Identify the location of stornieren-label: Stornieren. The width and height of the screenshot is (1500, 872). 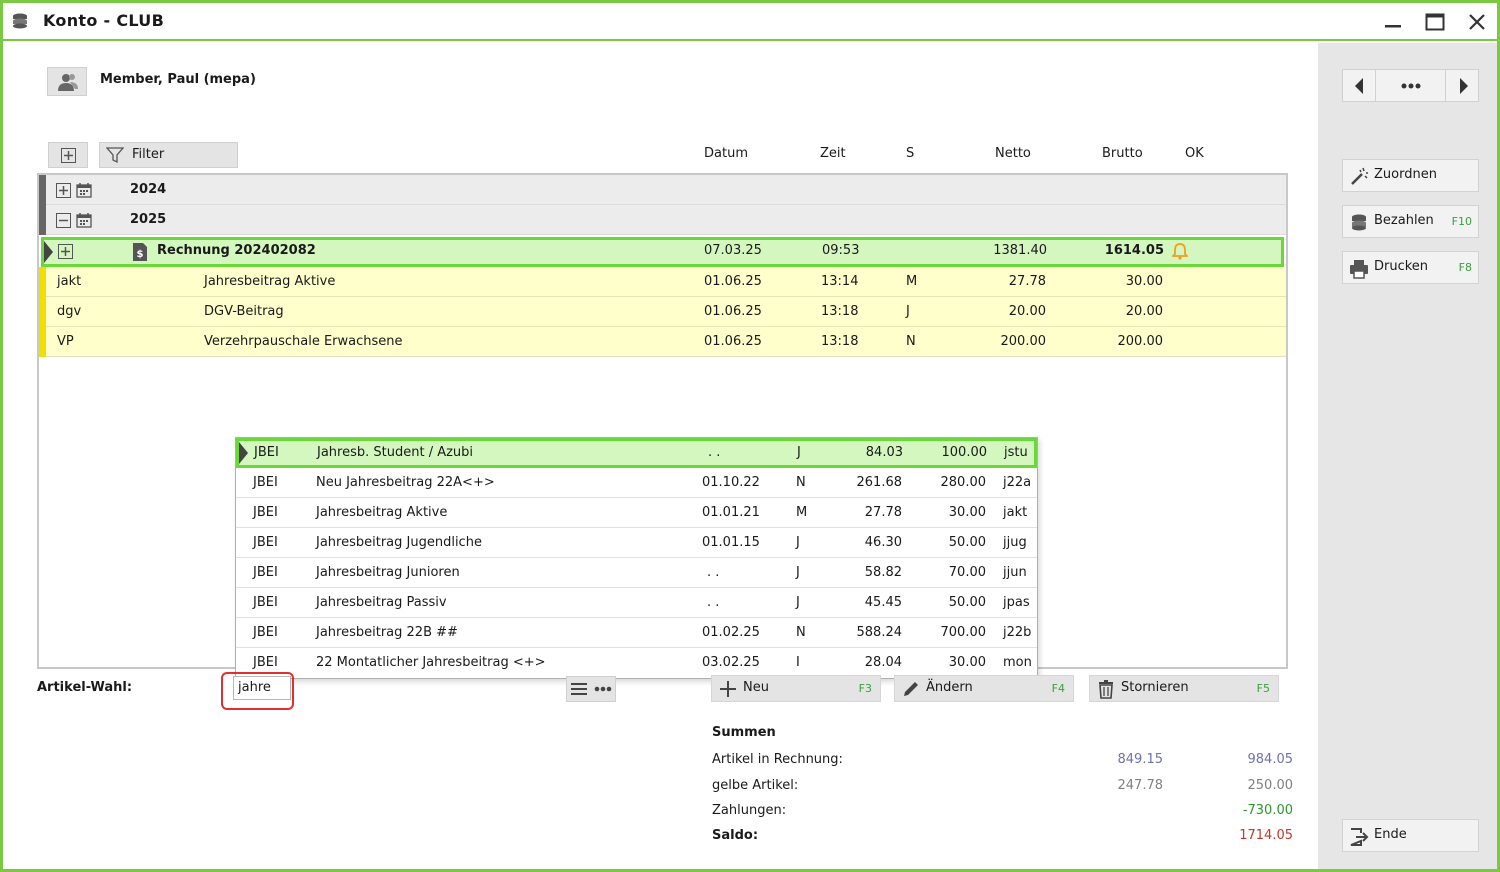
(1155, 687).